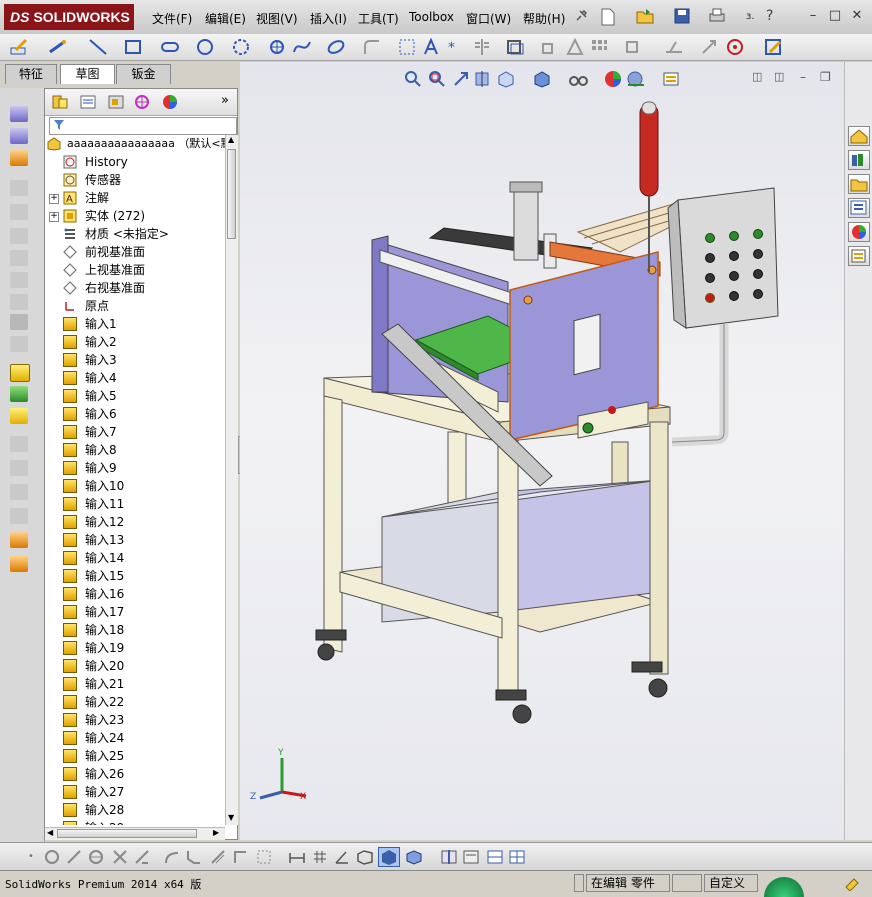  What do you see at coordinates (135, 360) in the screenshot?
I see `tree-part-item: 输入3` at bounding box center [135, 360].